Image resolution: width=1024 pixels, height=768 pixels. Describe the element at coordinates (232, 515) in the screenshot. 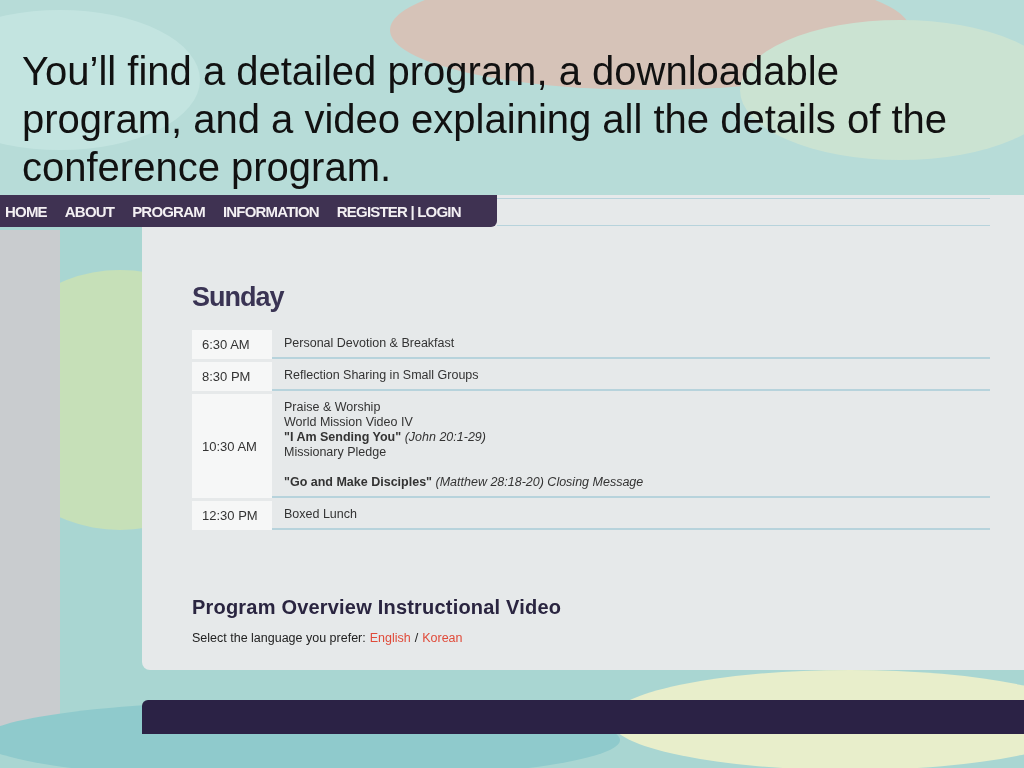

I see `time-cell: 12:30 PM` at that location.